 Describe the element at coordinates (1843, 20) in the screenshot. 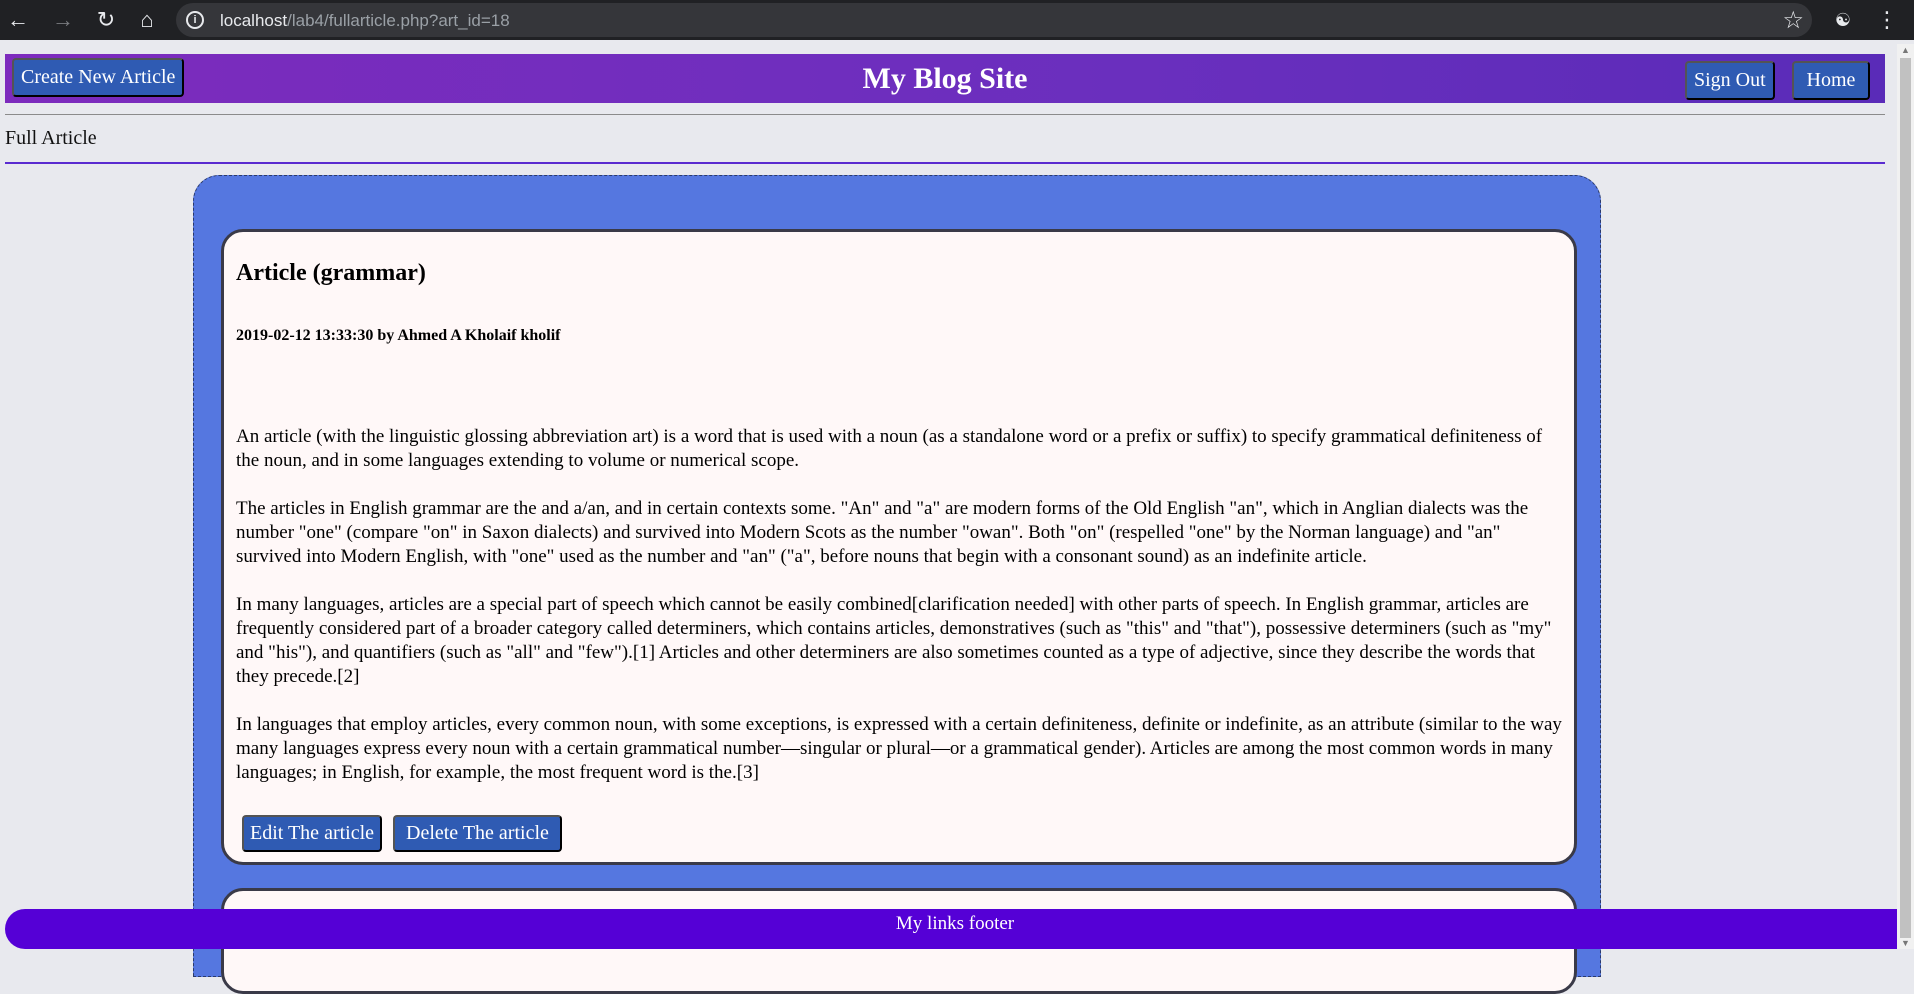

I see `incognito-icon: ☯` at that location.